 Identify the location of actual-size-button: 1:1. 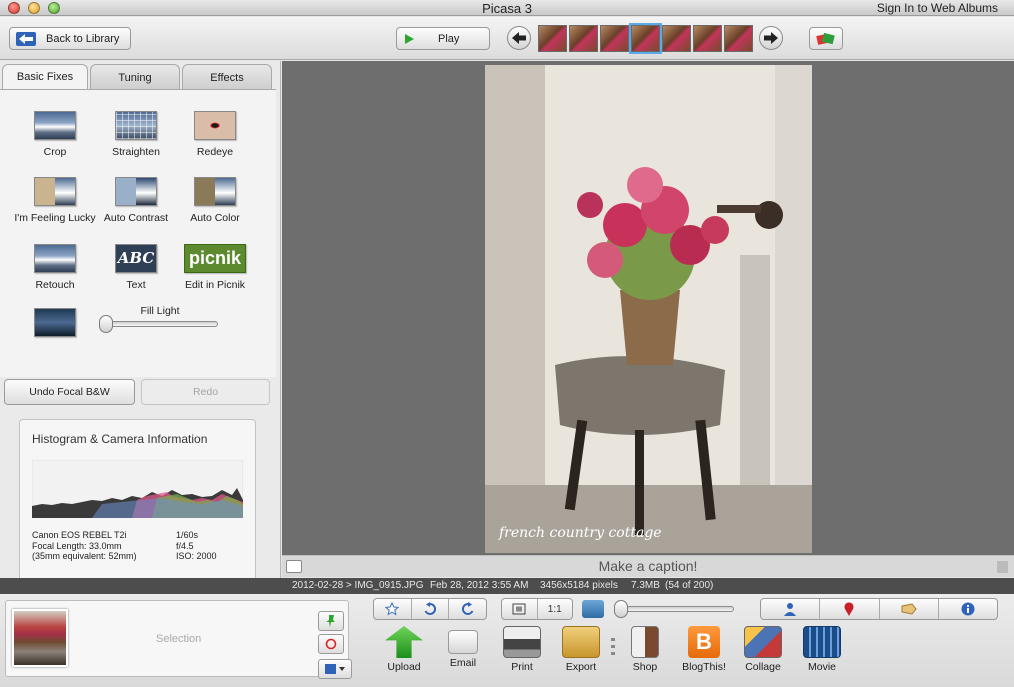
(554, 609).